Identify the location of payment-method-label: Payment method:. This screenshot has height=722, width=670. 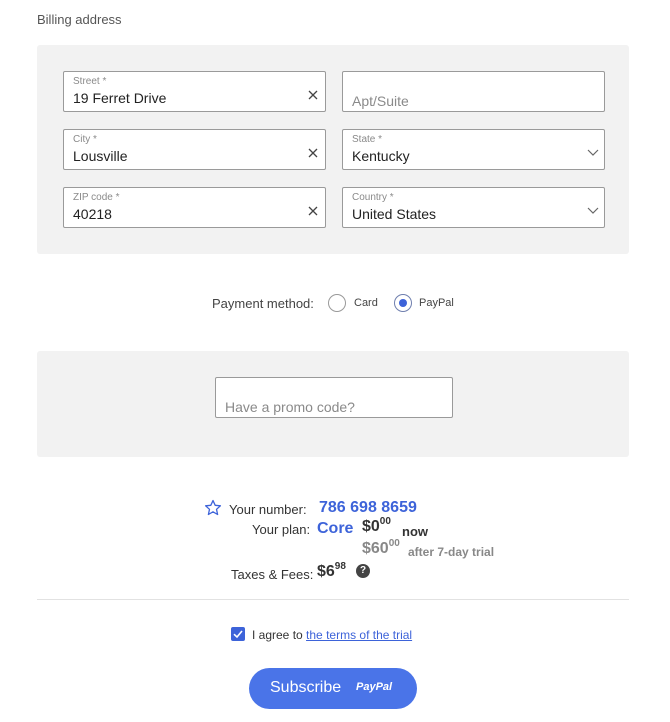
(263, 303).